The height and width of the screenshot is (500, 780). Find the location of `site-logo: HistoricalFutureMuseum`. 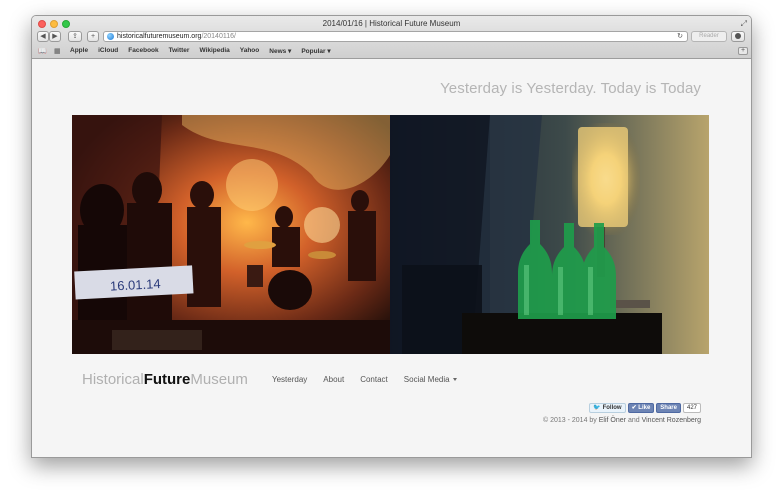

site-logo: HistoricalFutureMuseum is located at coordinates (165, 379).